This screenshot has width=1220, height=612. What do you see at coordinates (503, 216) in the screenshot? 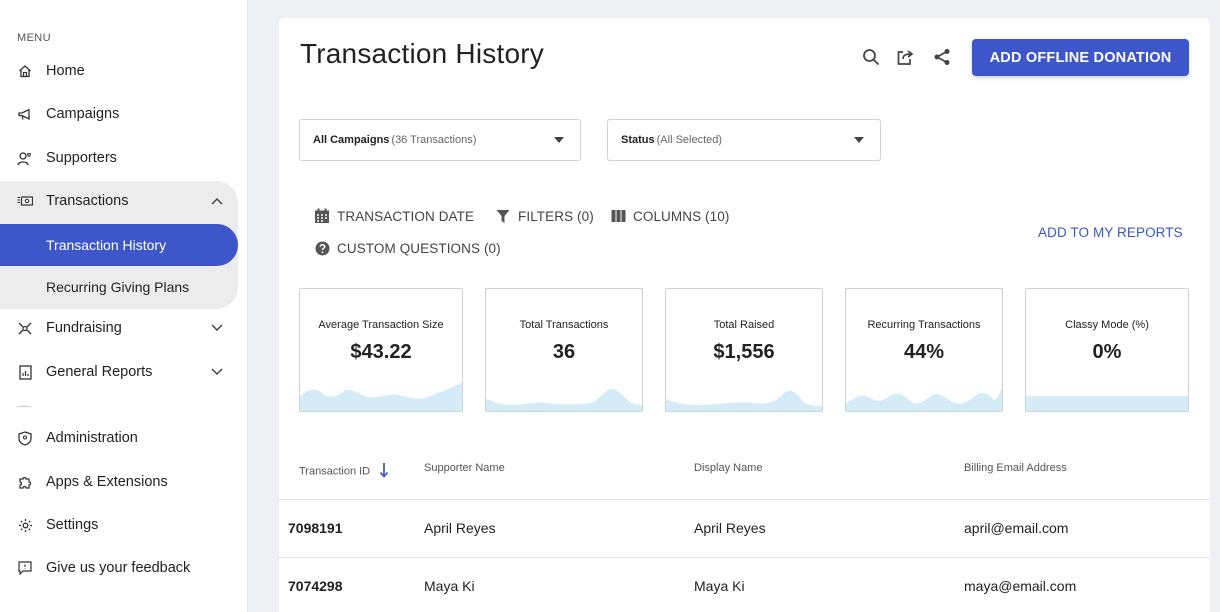
I see `filter-icon` at bounding box center [503, 216].